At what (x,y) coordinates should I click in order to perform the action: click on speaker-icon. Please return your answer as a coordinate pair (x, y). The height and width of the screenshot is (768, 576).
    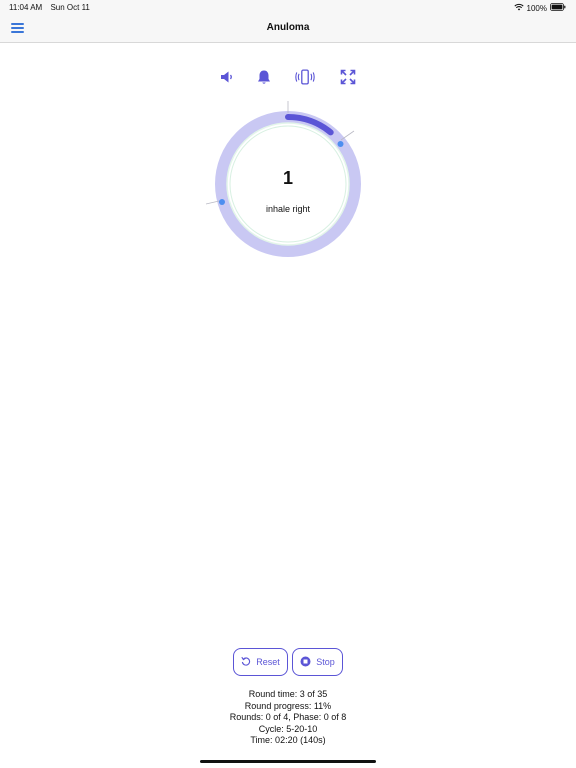
    Looking at the image, I should click on (227, 77).